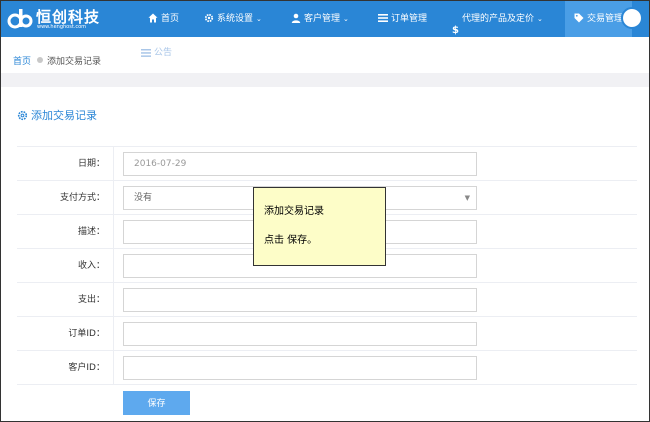  I want to click on customer-id-label: 客户ID：, so click(86, 368).